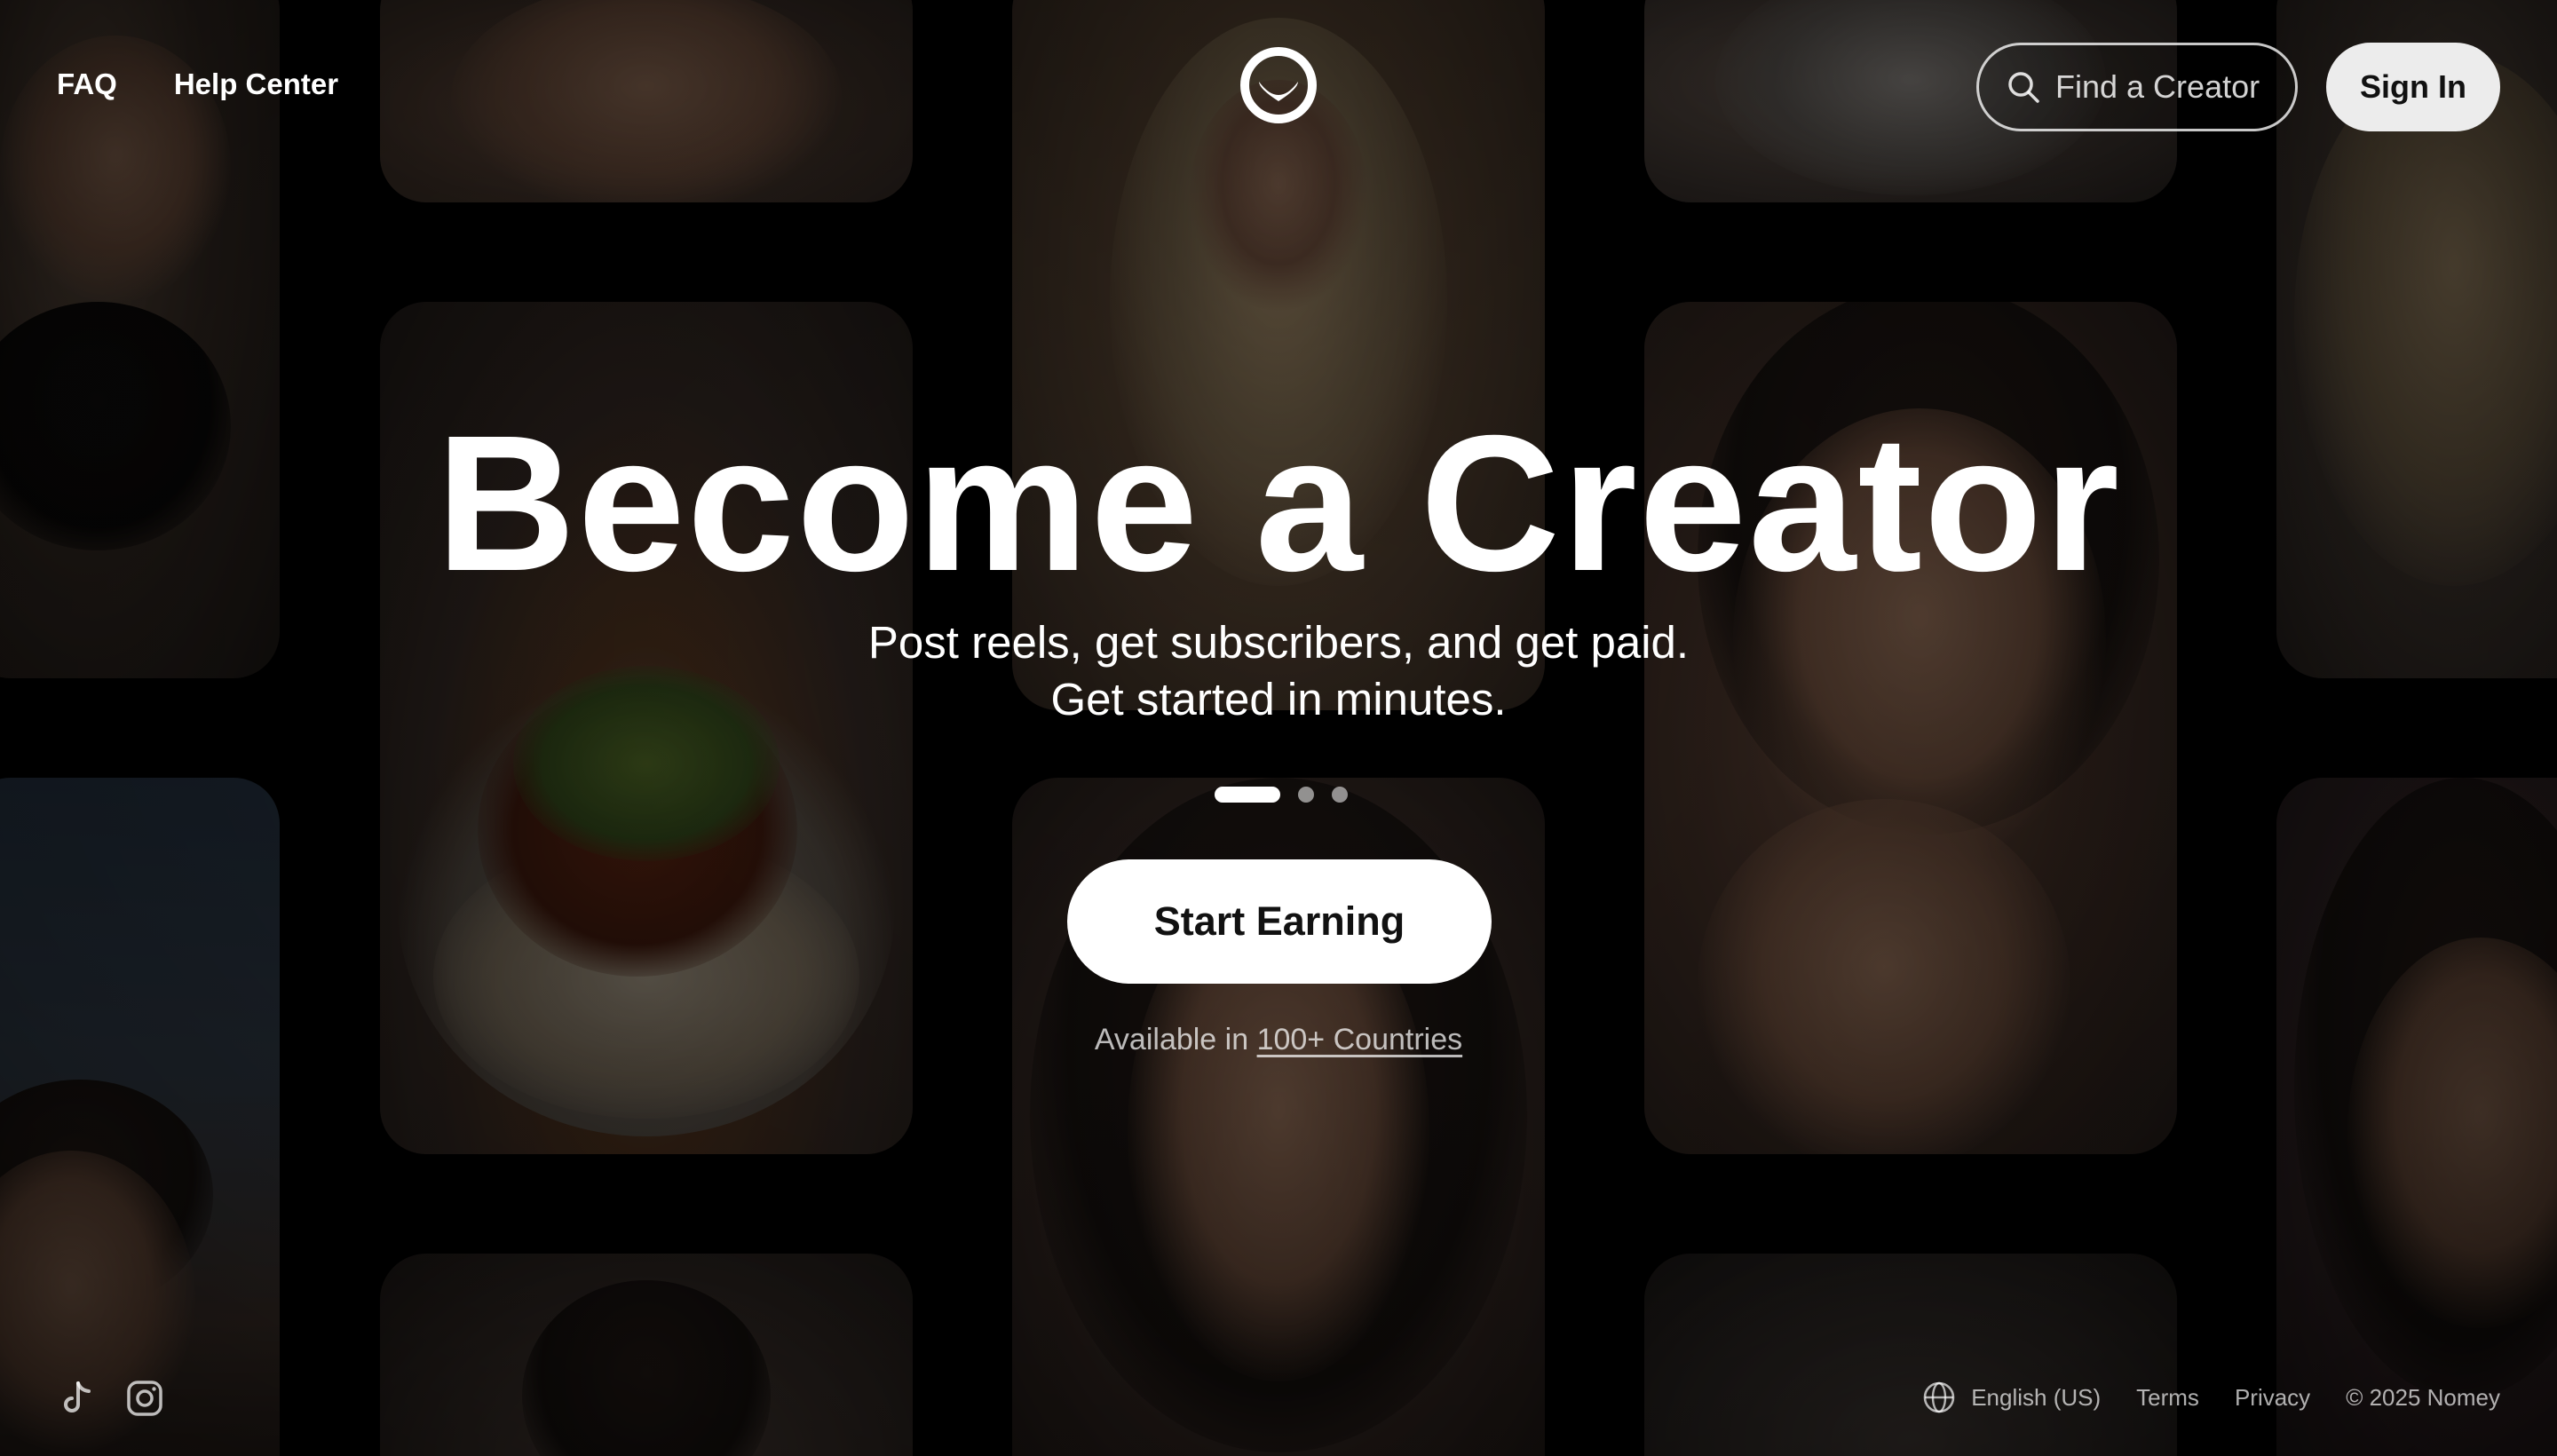  I want to click on globe-icon, so click(1939, 1397).